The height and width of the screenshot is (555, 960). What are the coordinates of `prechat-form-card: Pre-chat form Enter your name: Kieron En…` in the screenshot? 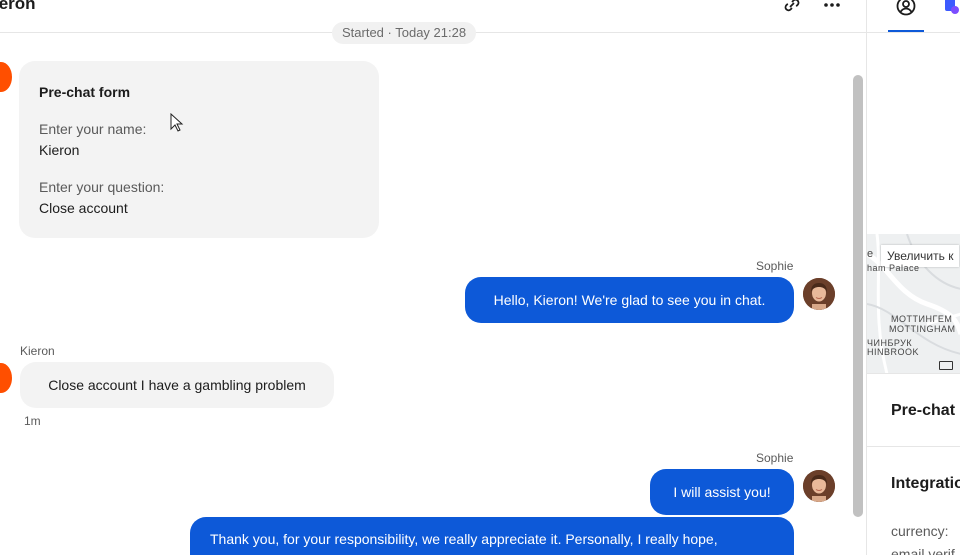 It's located at (199, 149).